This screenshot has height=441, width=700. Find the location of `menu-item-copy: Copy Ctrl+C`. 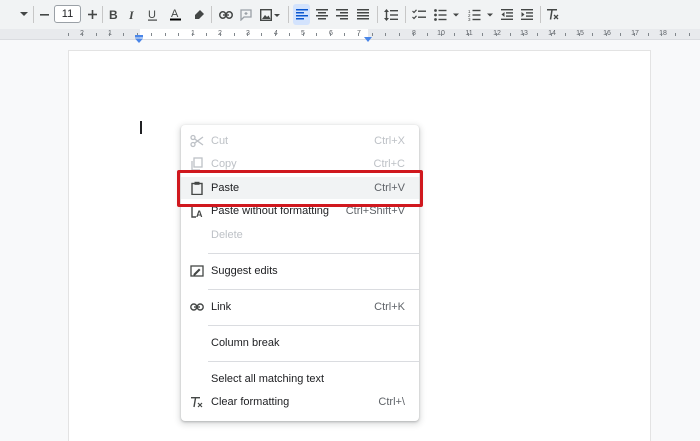

menu-item-copy: Copy Ctrl+C is located at coordinates (300, 164).